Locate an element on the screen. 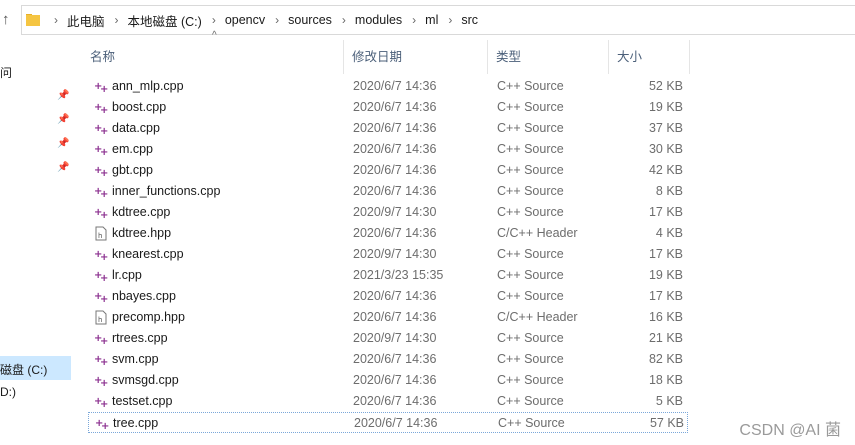 The image size is (855, 445). nav-item-local-disk-c: 磁盘 (C:) is located at coordinates (23, 369).